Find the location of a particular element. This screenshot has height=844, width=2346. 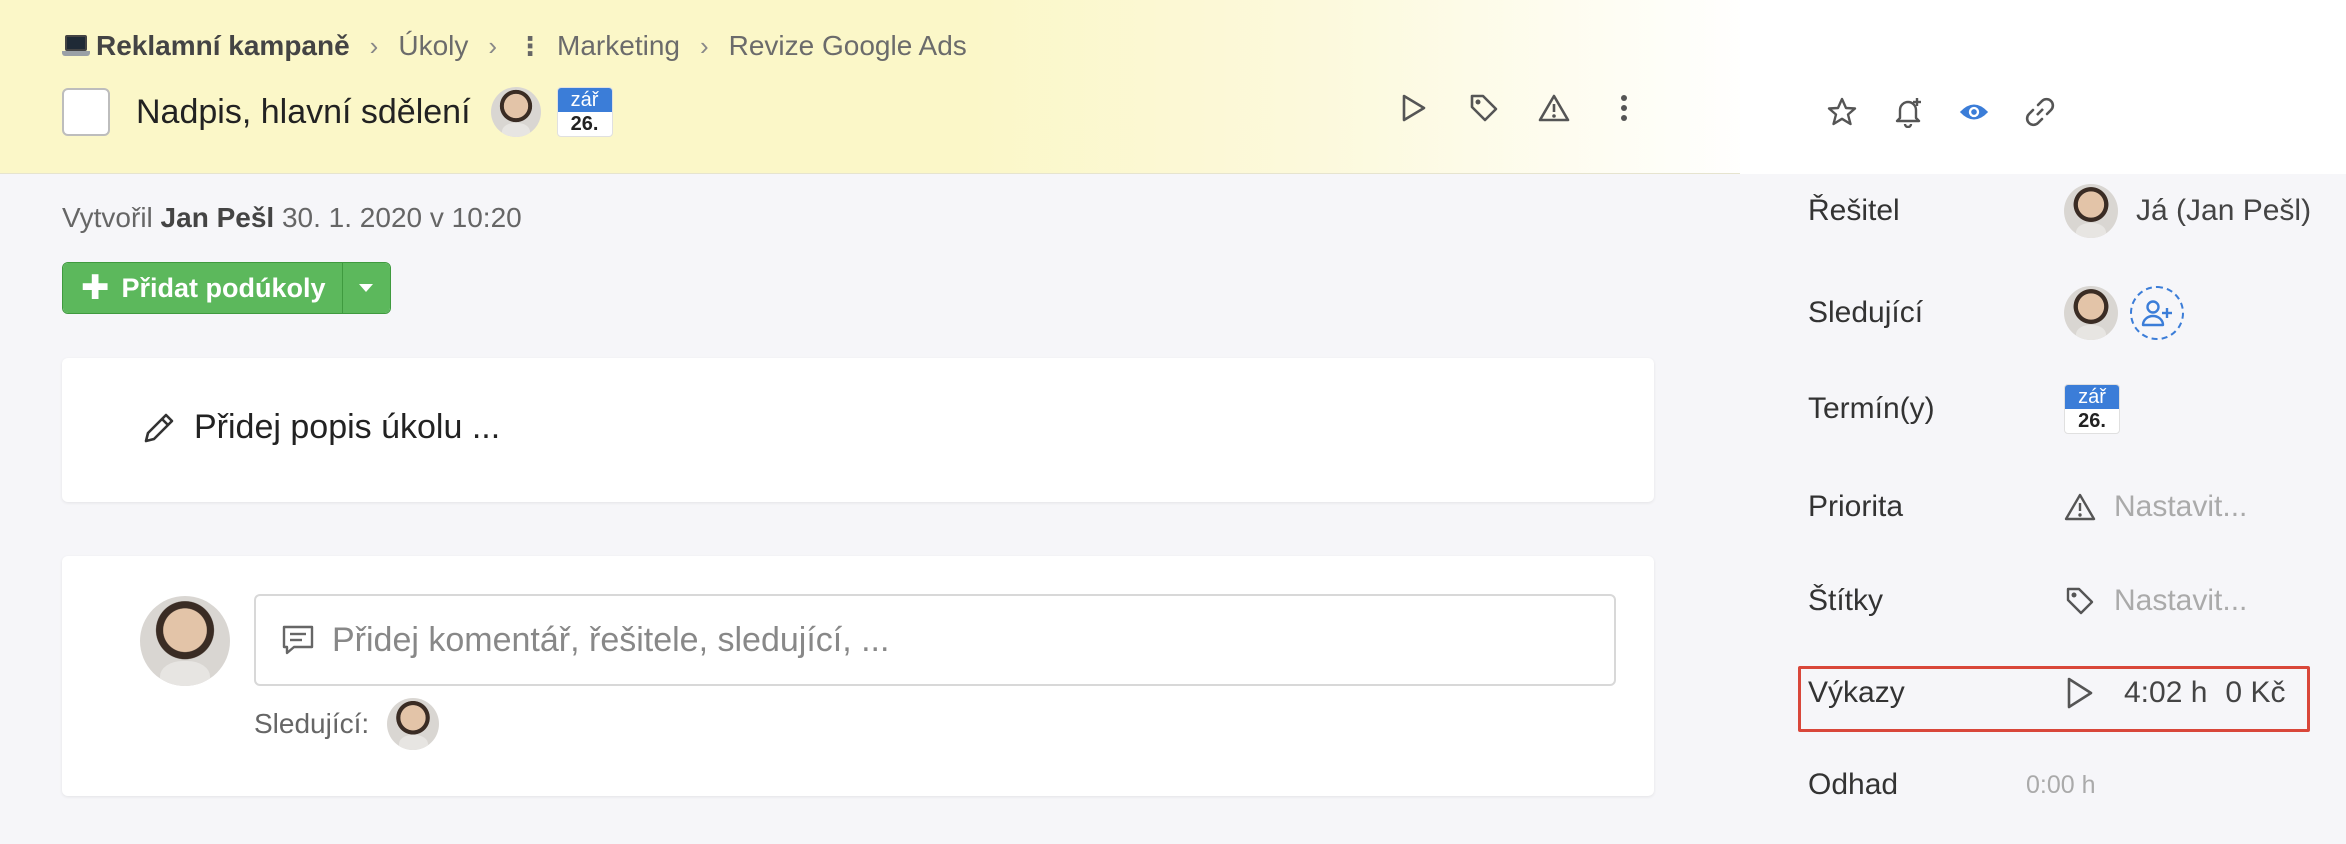

created-by: Jan Pešl is located at coordinates (218, 217).